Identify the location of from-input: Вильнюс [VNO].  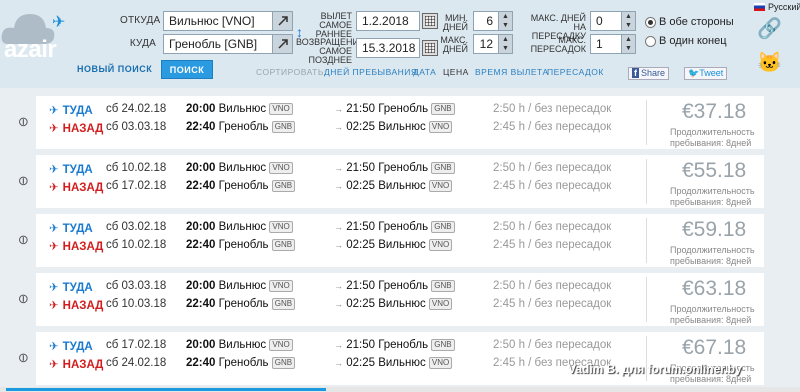
(218, 21).